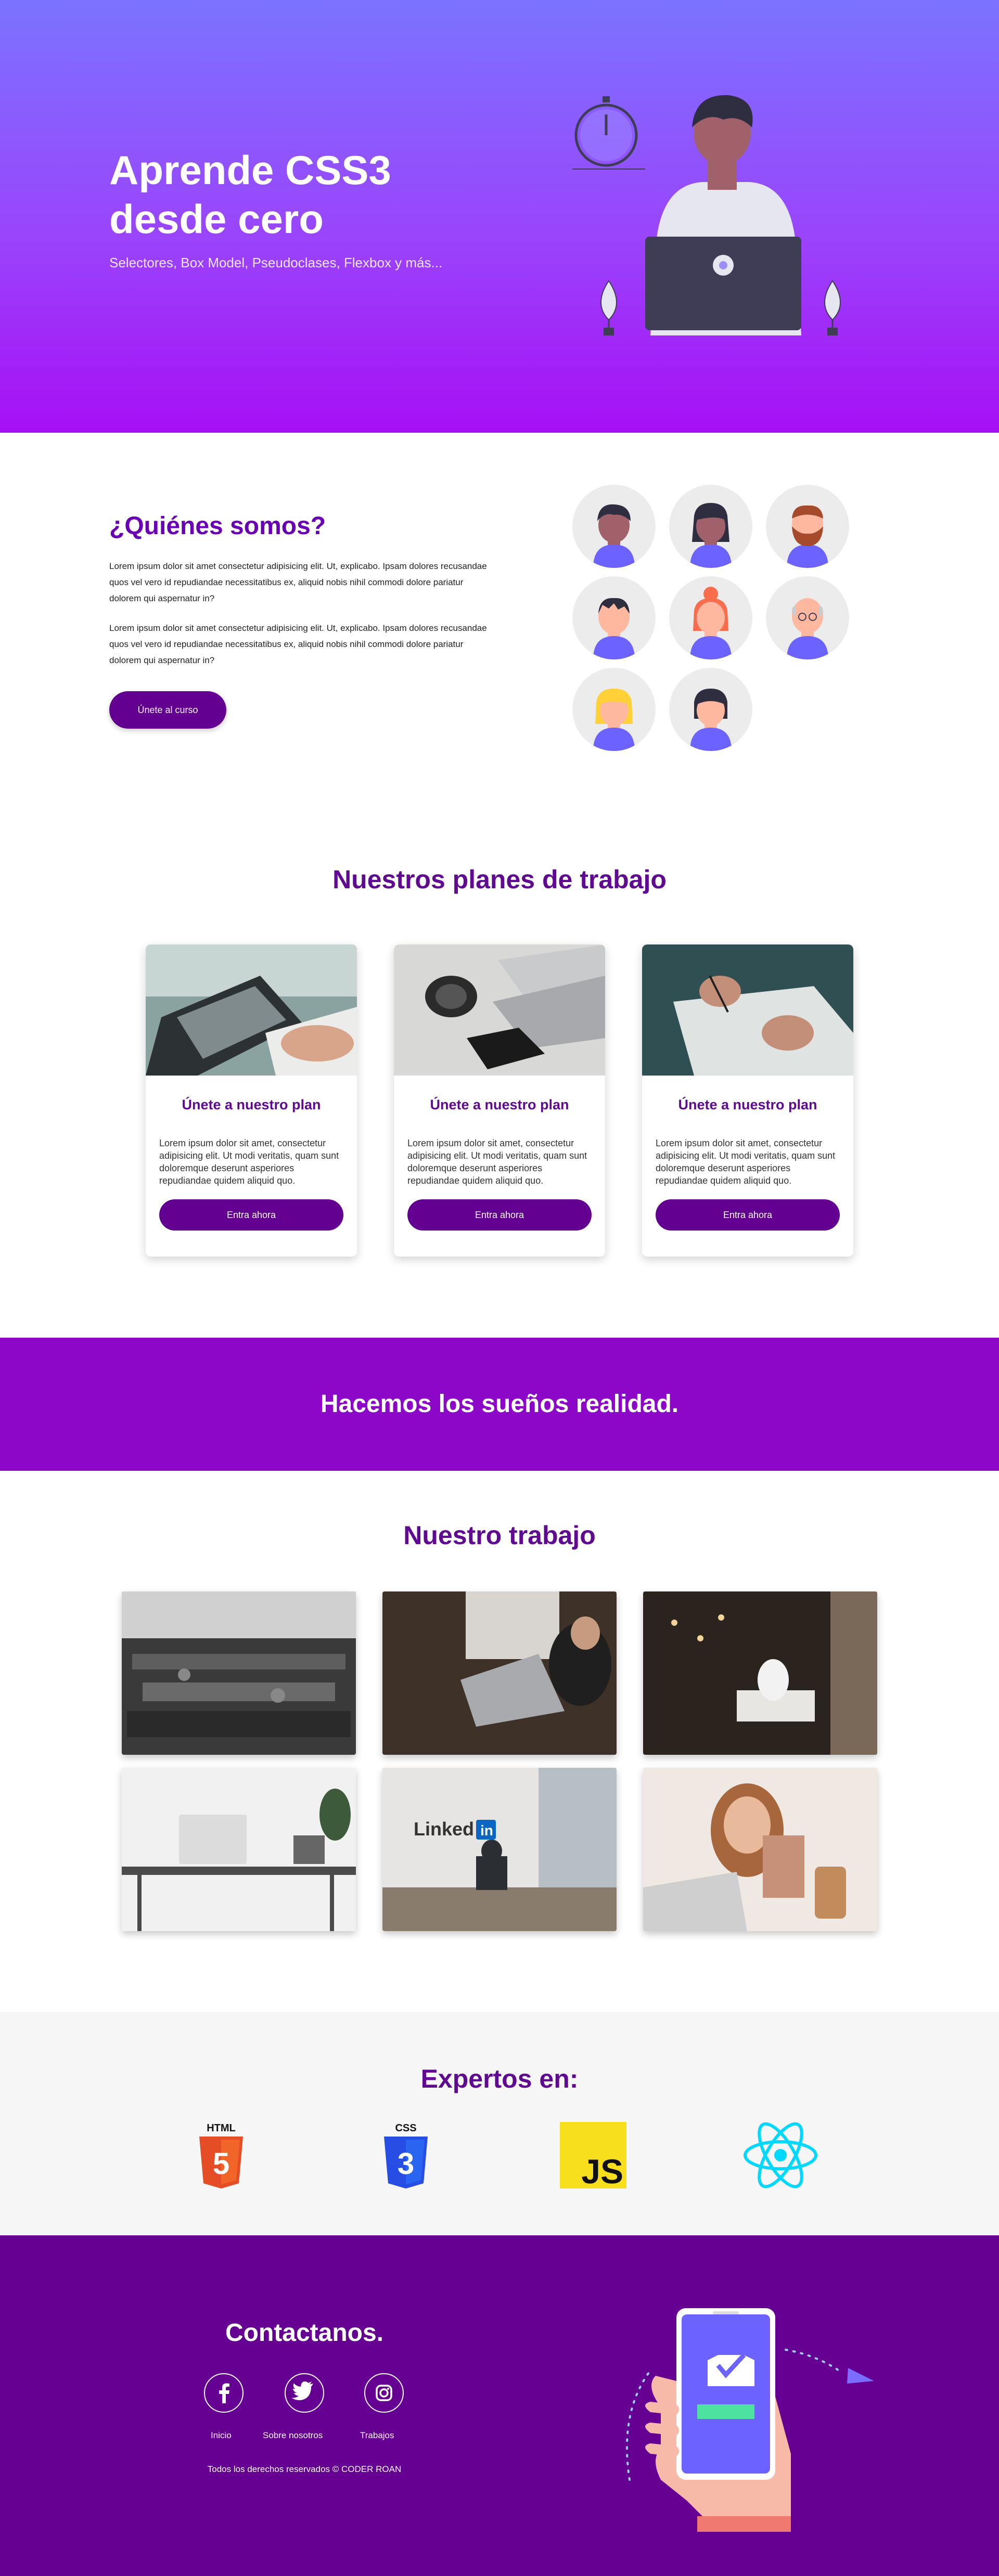 This screenshot has width=999, height=2576. Describe the element at coordinates (760, 1850) in the screenshot. I see `gallery-image-woman-laptop` at that location.